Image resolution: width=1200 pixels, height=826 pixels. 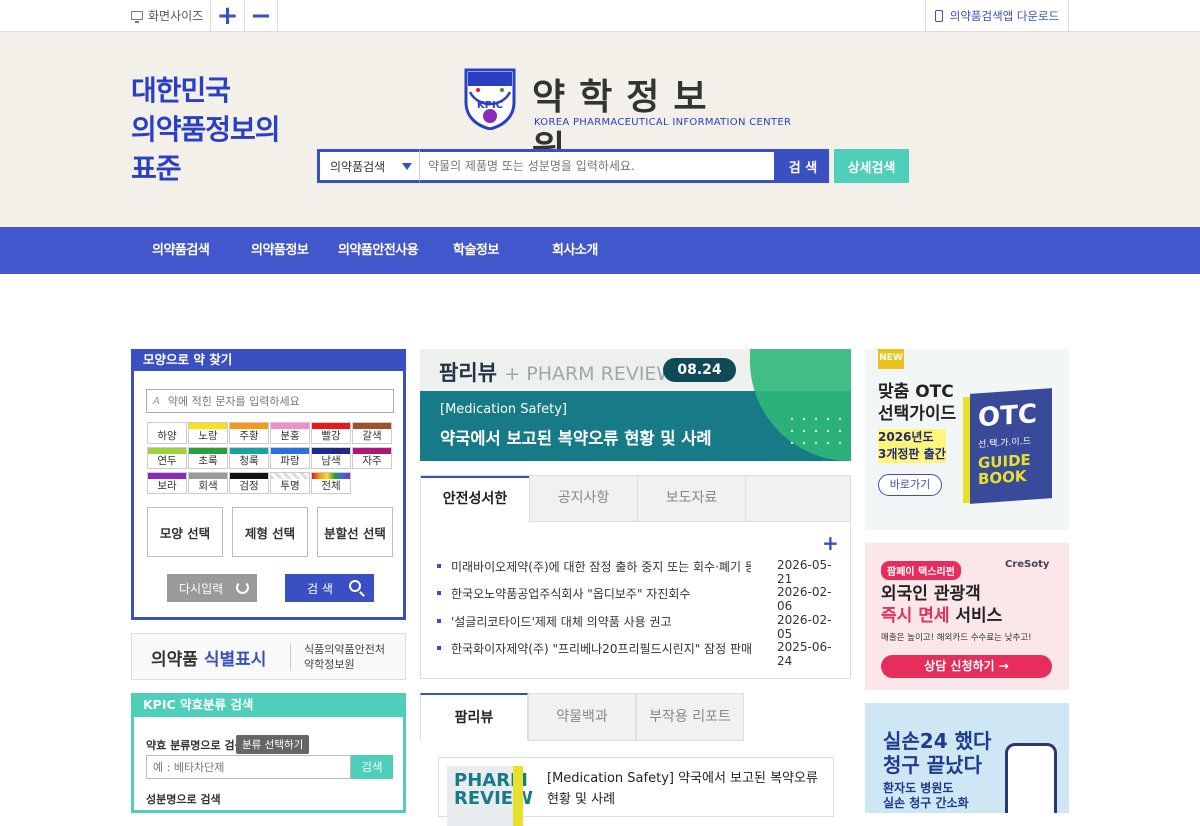 I want to click on claim-headline-line: 청구 끝났다, so click(x=932, y=765).